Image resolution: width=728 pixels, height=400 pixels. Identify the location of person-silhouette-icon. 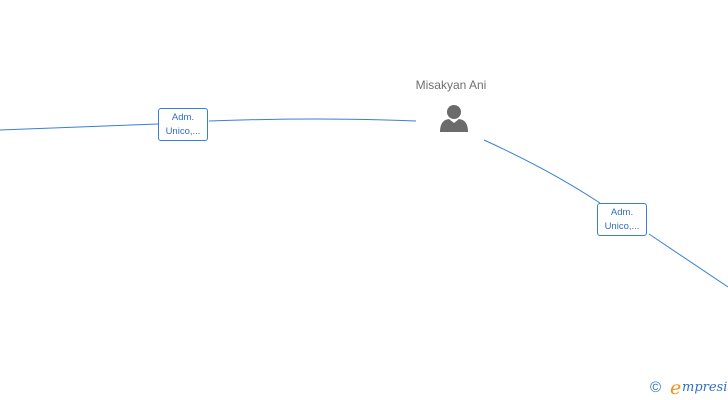
(454, 119).